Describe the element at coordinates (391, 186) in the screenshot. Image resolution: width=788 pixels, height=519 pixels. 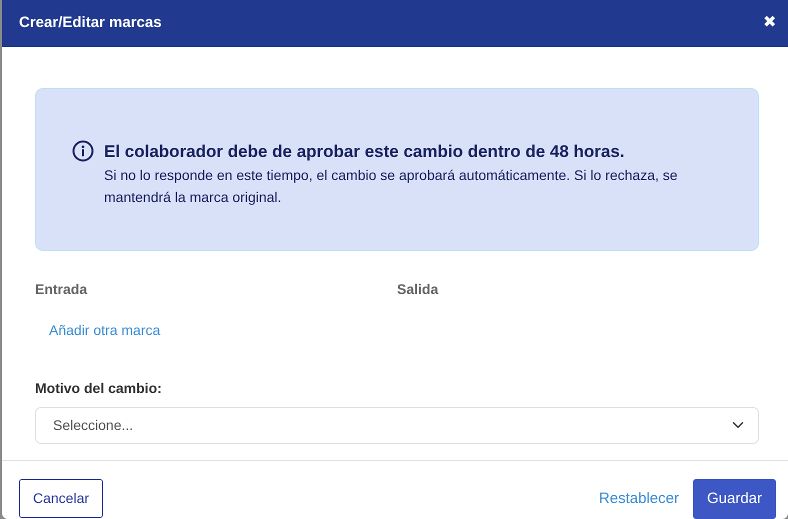
I see `alert-text: Si no lo responde en este tiempo, el cambio se aprobará automáticamente. Si lo rechaza, se mantendrá la marca original.` at that location.